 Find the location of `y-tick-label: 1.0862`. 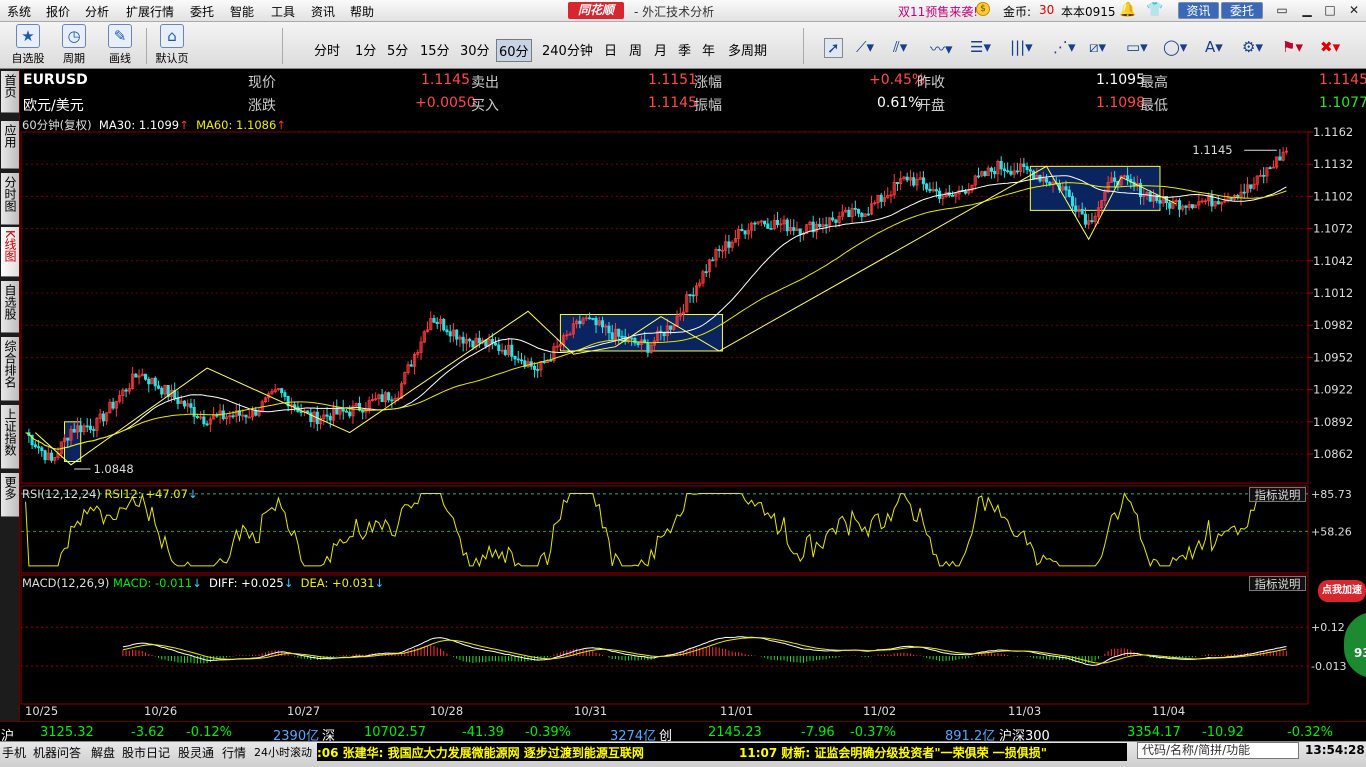

y-tick-label: 1.0862 is located at coordinates (1333, 454).